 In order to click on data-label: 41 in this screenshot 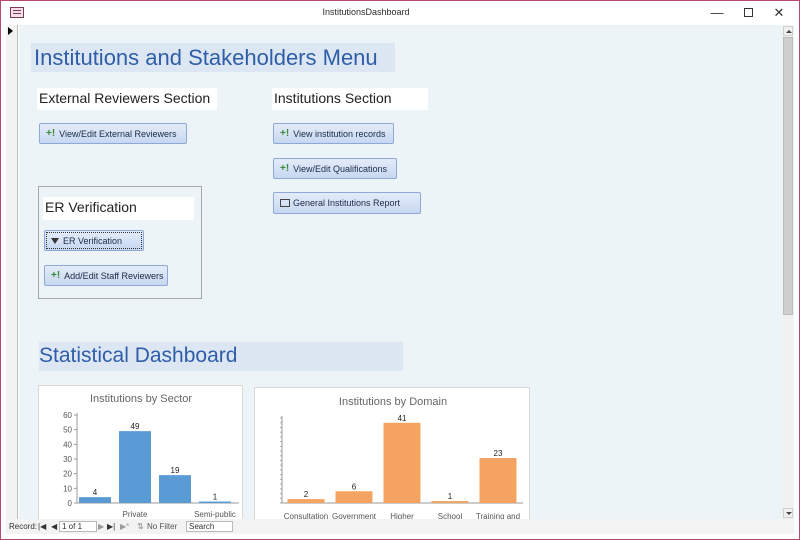, I will do `click(402, 418)`.